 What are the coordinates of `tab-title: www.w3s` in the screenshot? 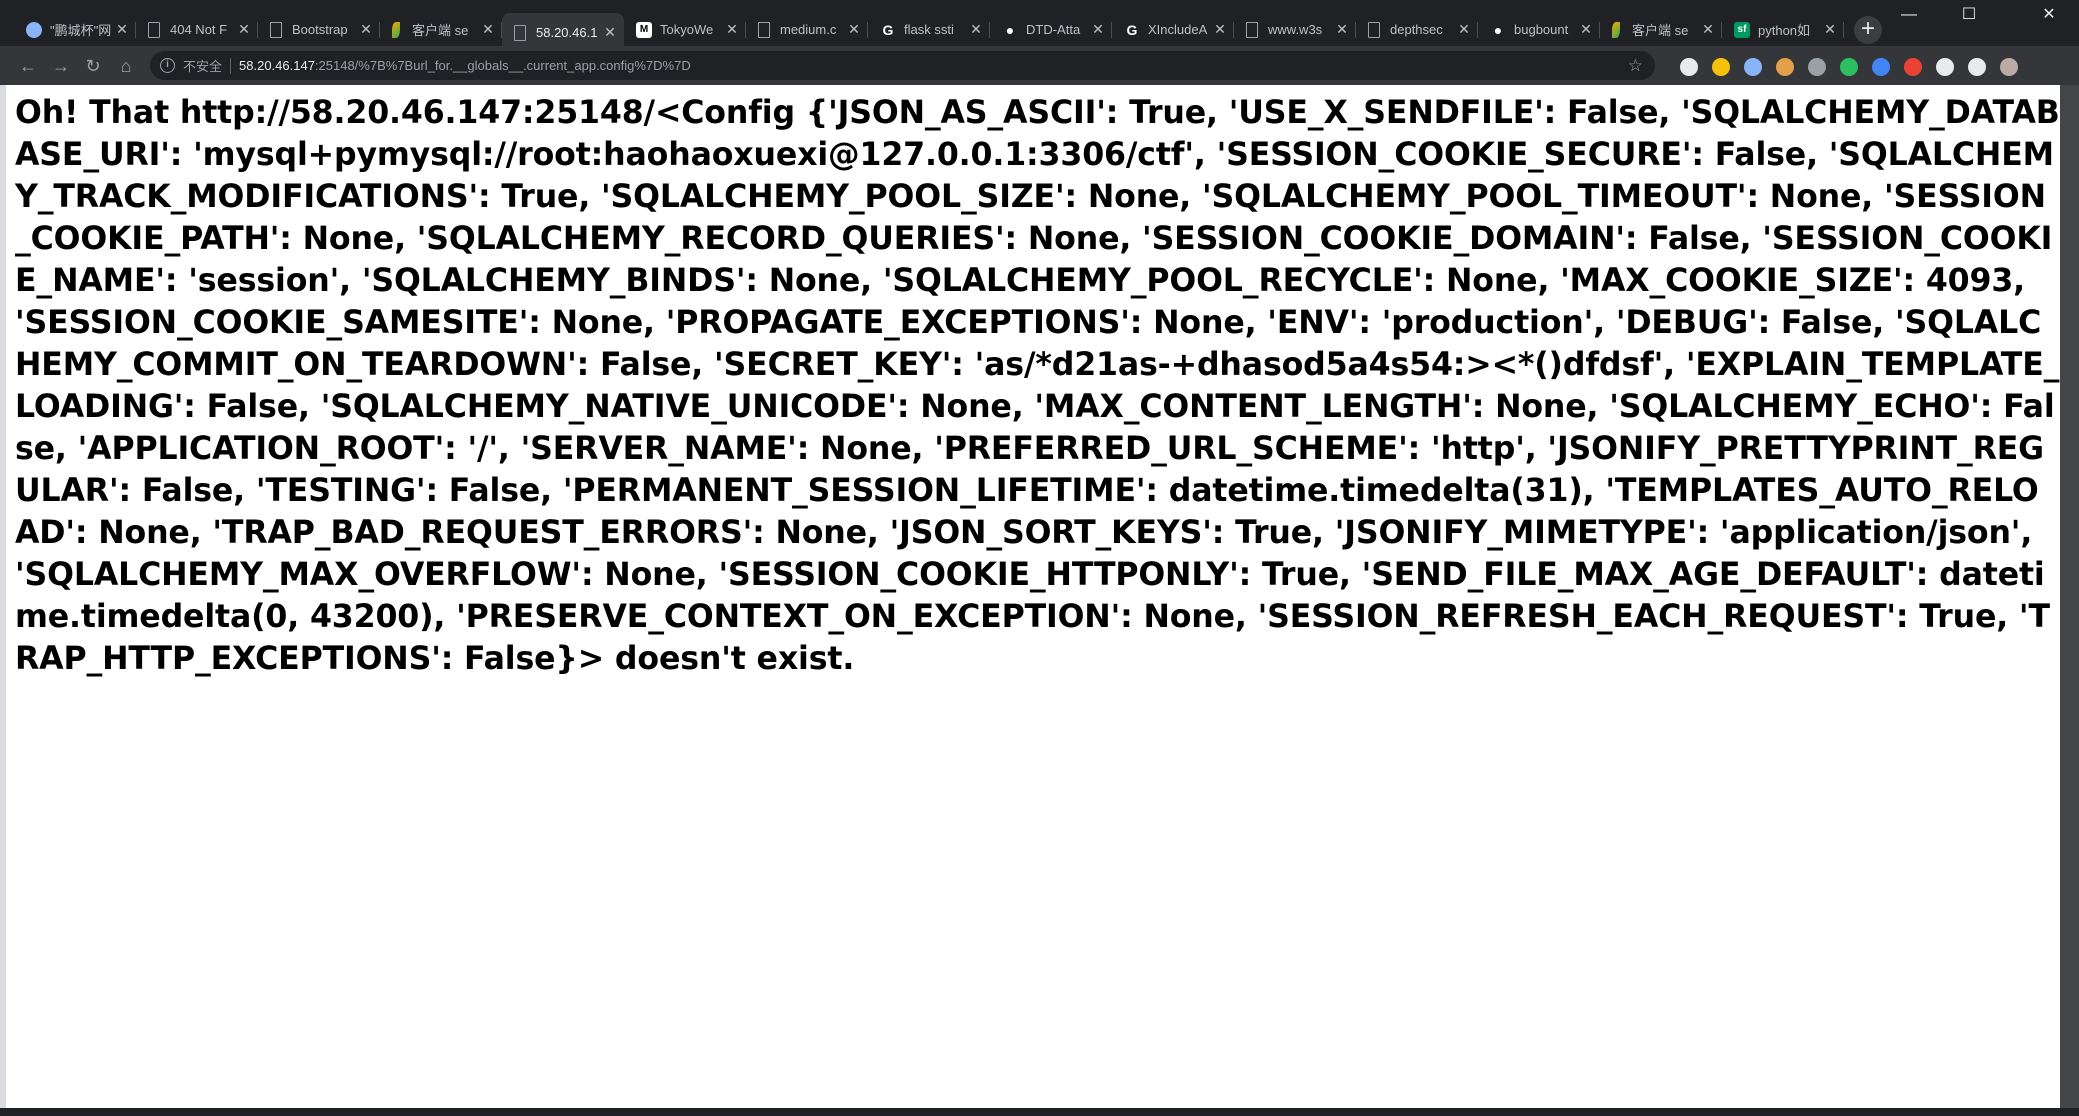 It's located at (1295, 29).